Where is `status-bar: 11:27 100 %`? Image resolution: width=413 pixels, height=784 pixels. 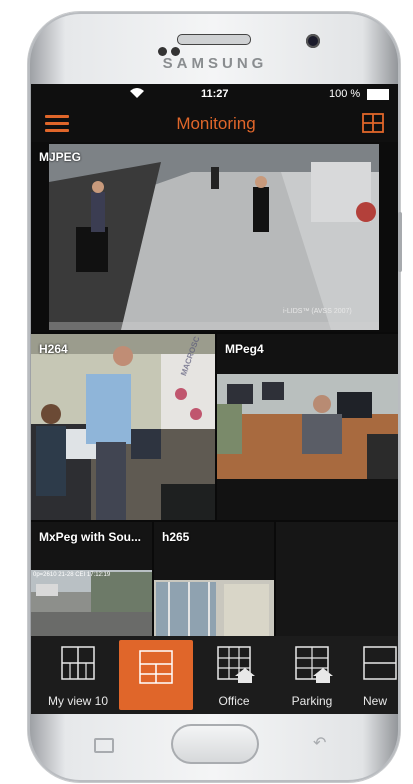
status-bar: 11:27 100 % is located at coordinates (214, 95).